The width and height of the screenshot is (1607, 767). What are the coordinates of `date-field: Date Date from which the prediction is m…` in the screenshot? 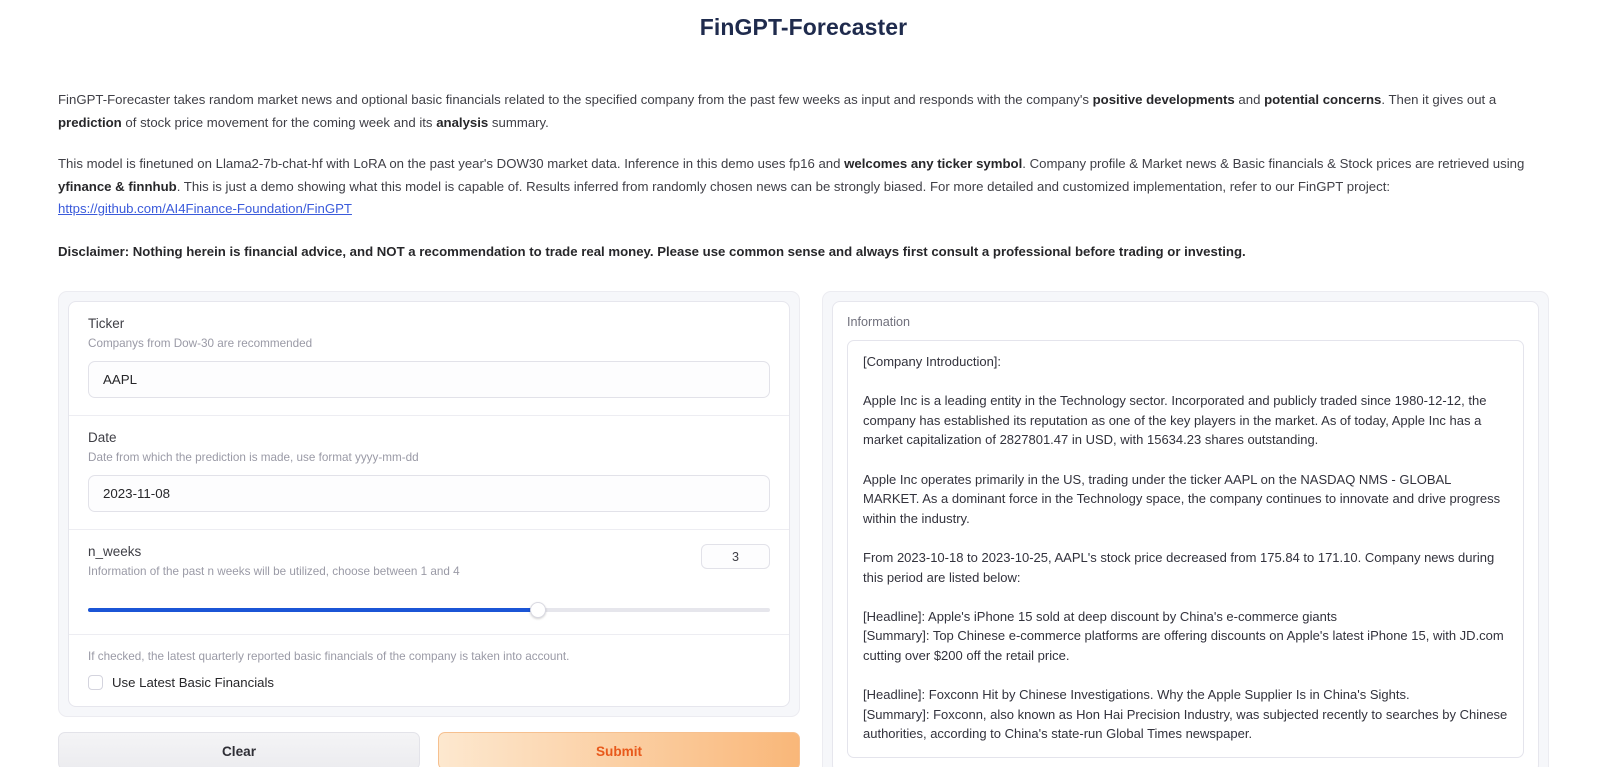 It's located at (429, 473).